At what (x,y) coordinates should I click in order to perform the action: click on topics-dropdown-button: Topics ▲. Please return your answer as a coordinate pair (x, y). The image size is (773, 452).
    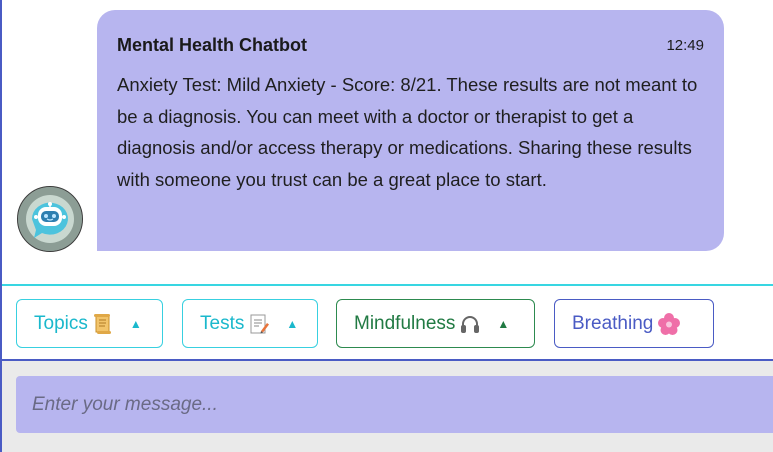
    Looking at the image, I should click on (89, 323).